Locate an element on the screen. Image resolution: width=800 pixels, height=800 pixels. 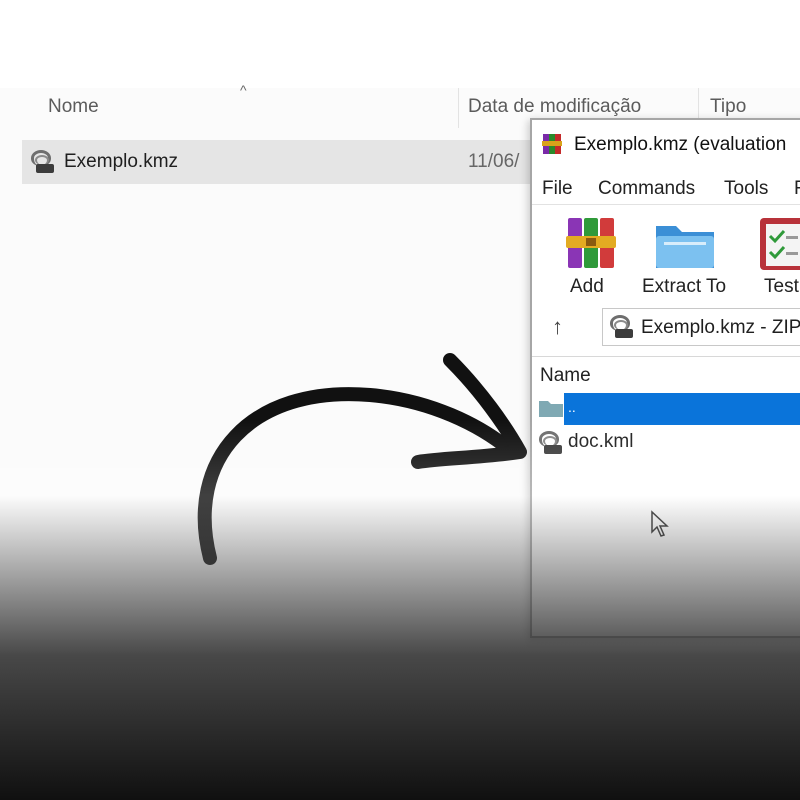
extract-to-button: Extract To is located at coordinates (686, 259).